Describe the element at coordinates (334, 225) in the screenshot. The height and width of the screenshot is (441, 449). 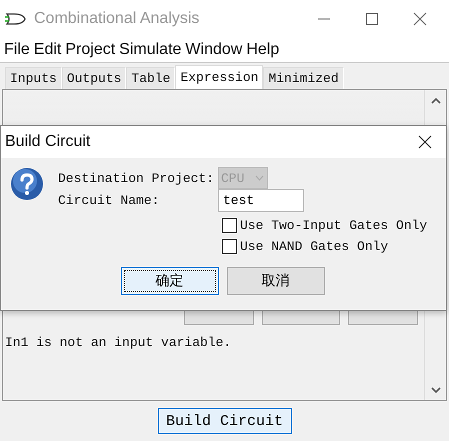
I see `option-label: Use Two-Input Gates Only` at that location.